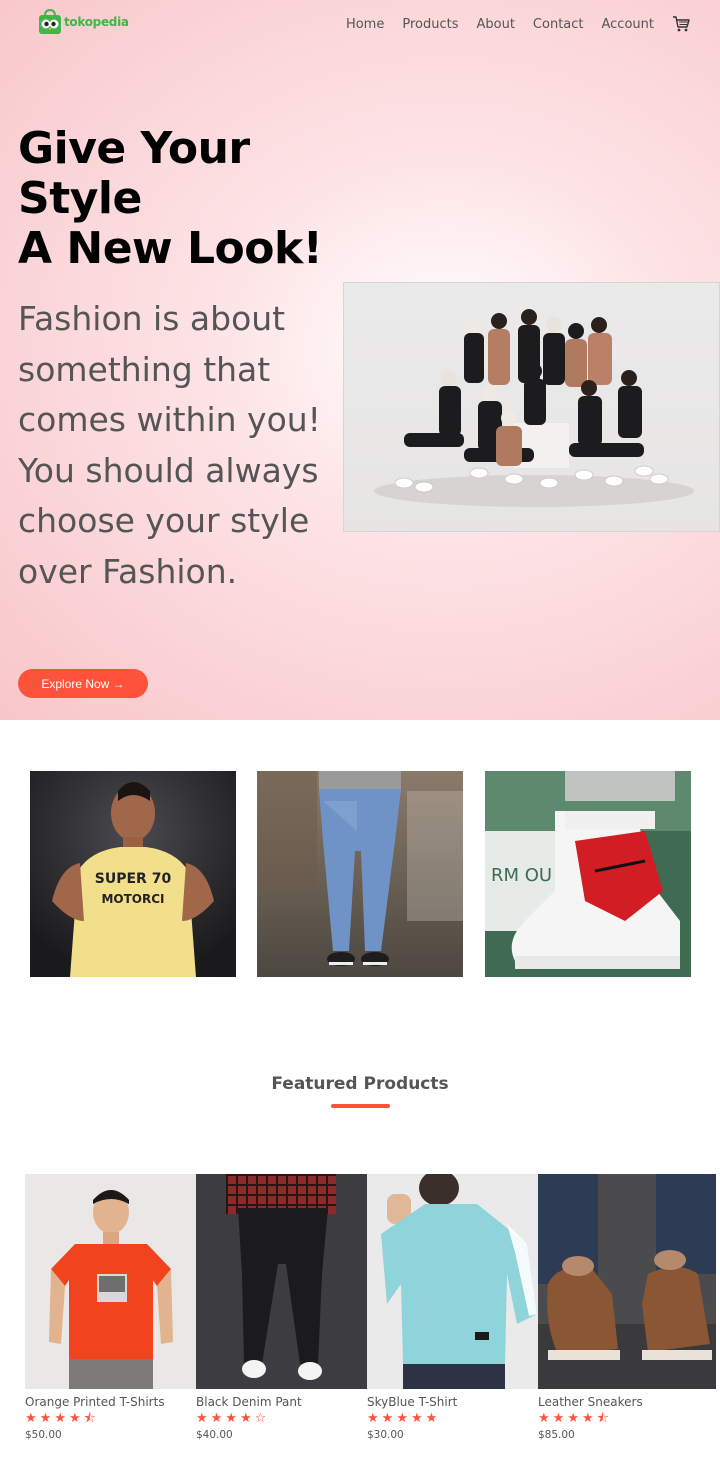  What do you see at coordinates (360, 1106) in the screenshot?
I see `featured-title-underline` at bounding box center [360, 1106].